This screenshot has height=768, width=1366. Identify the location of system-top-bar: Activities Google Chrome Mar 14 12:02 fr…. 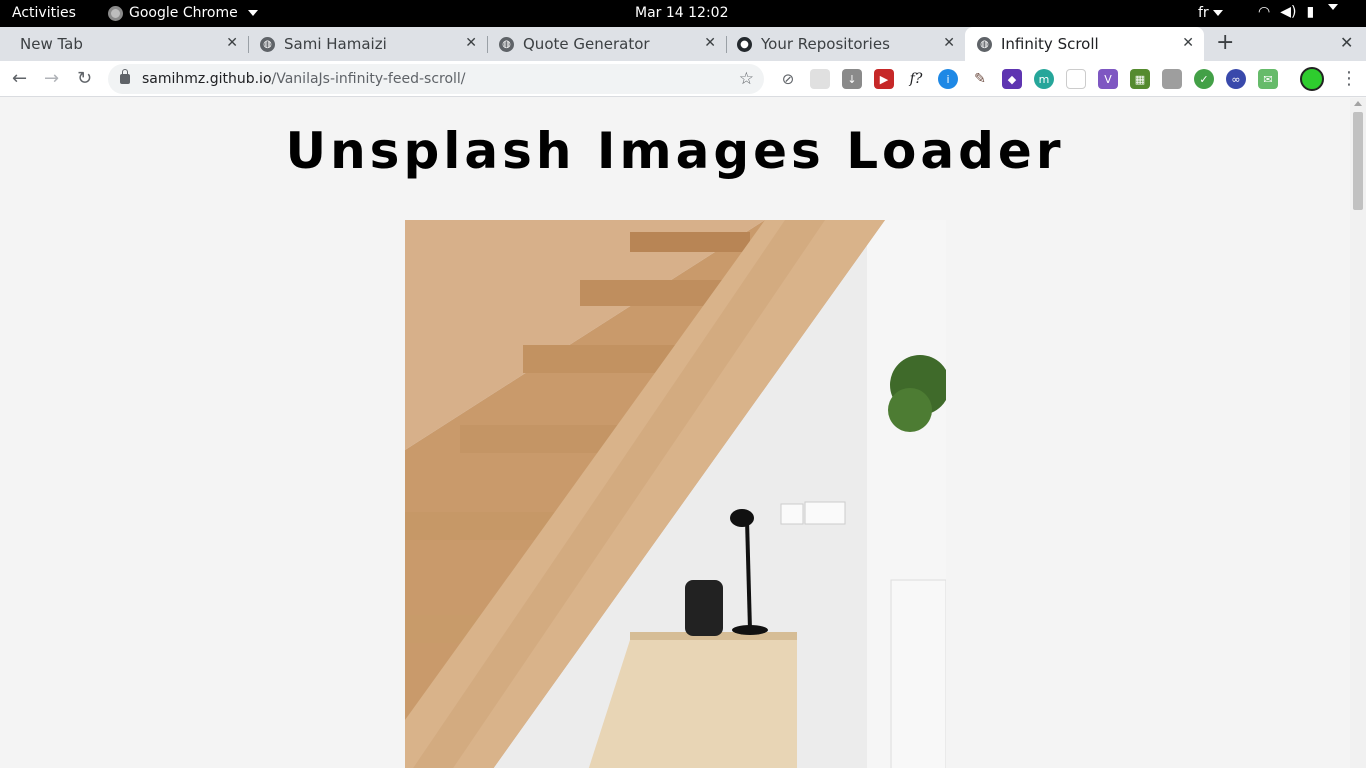
(683, 13).